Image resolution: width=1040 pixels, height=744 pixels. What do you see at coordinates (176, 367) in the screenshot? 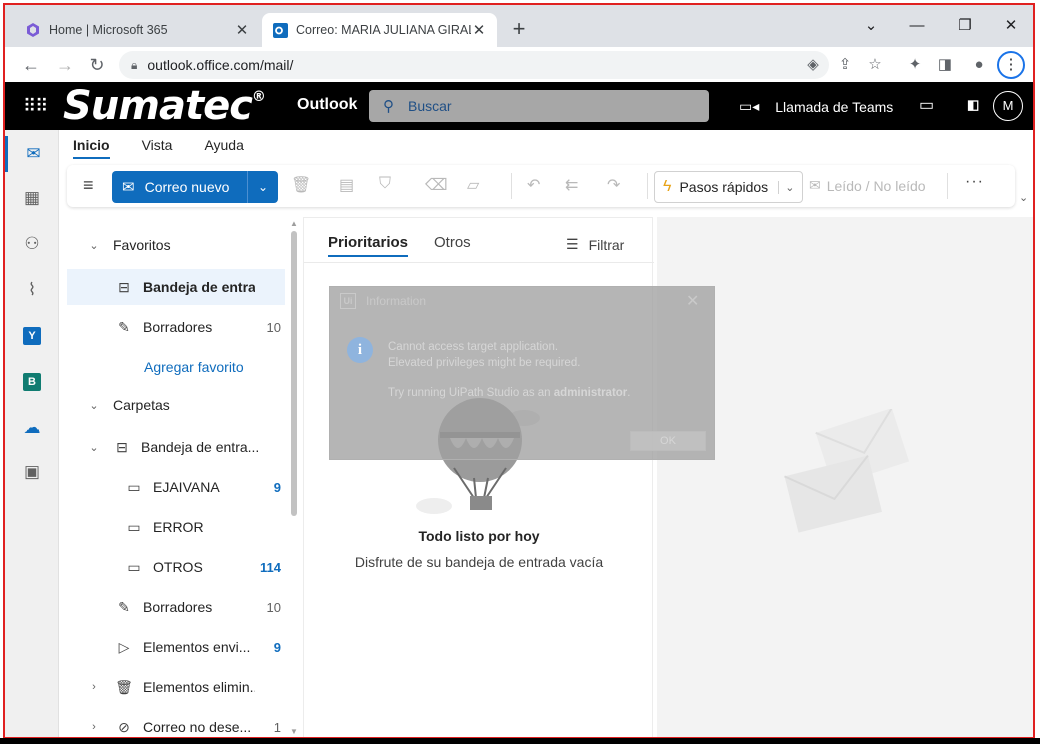
I see `add-favorite-link: Agregar favorito` at bounding box center [176, 367].